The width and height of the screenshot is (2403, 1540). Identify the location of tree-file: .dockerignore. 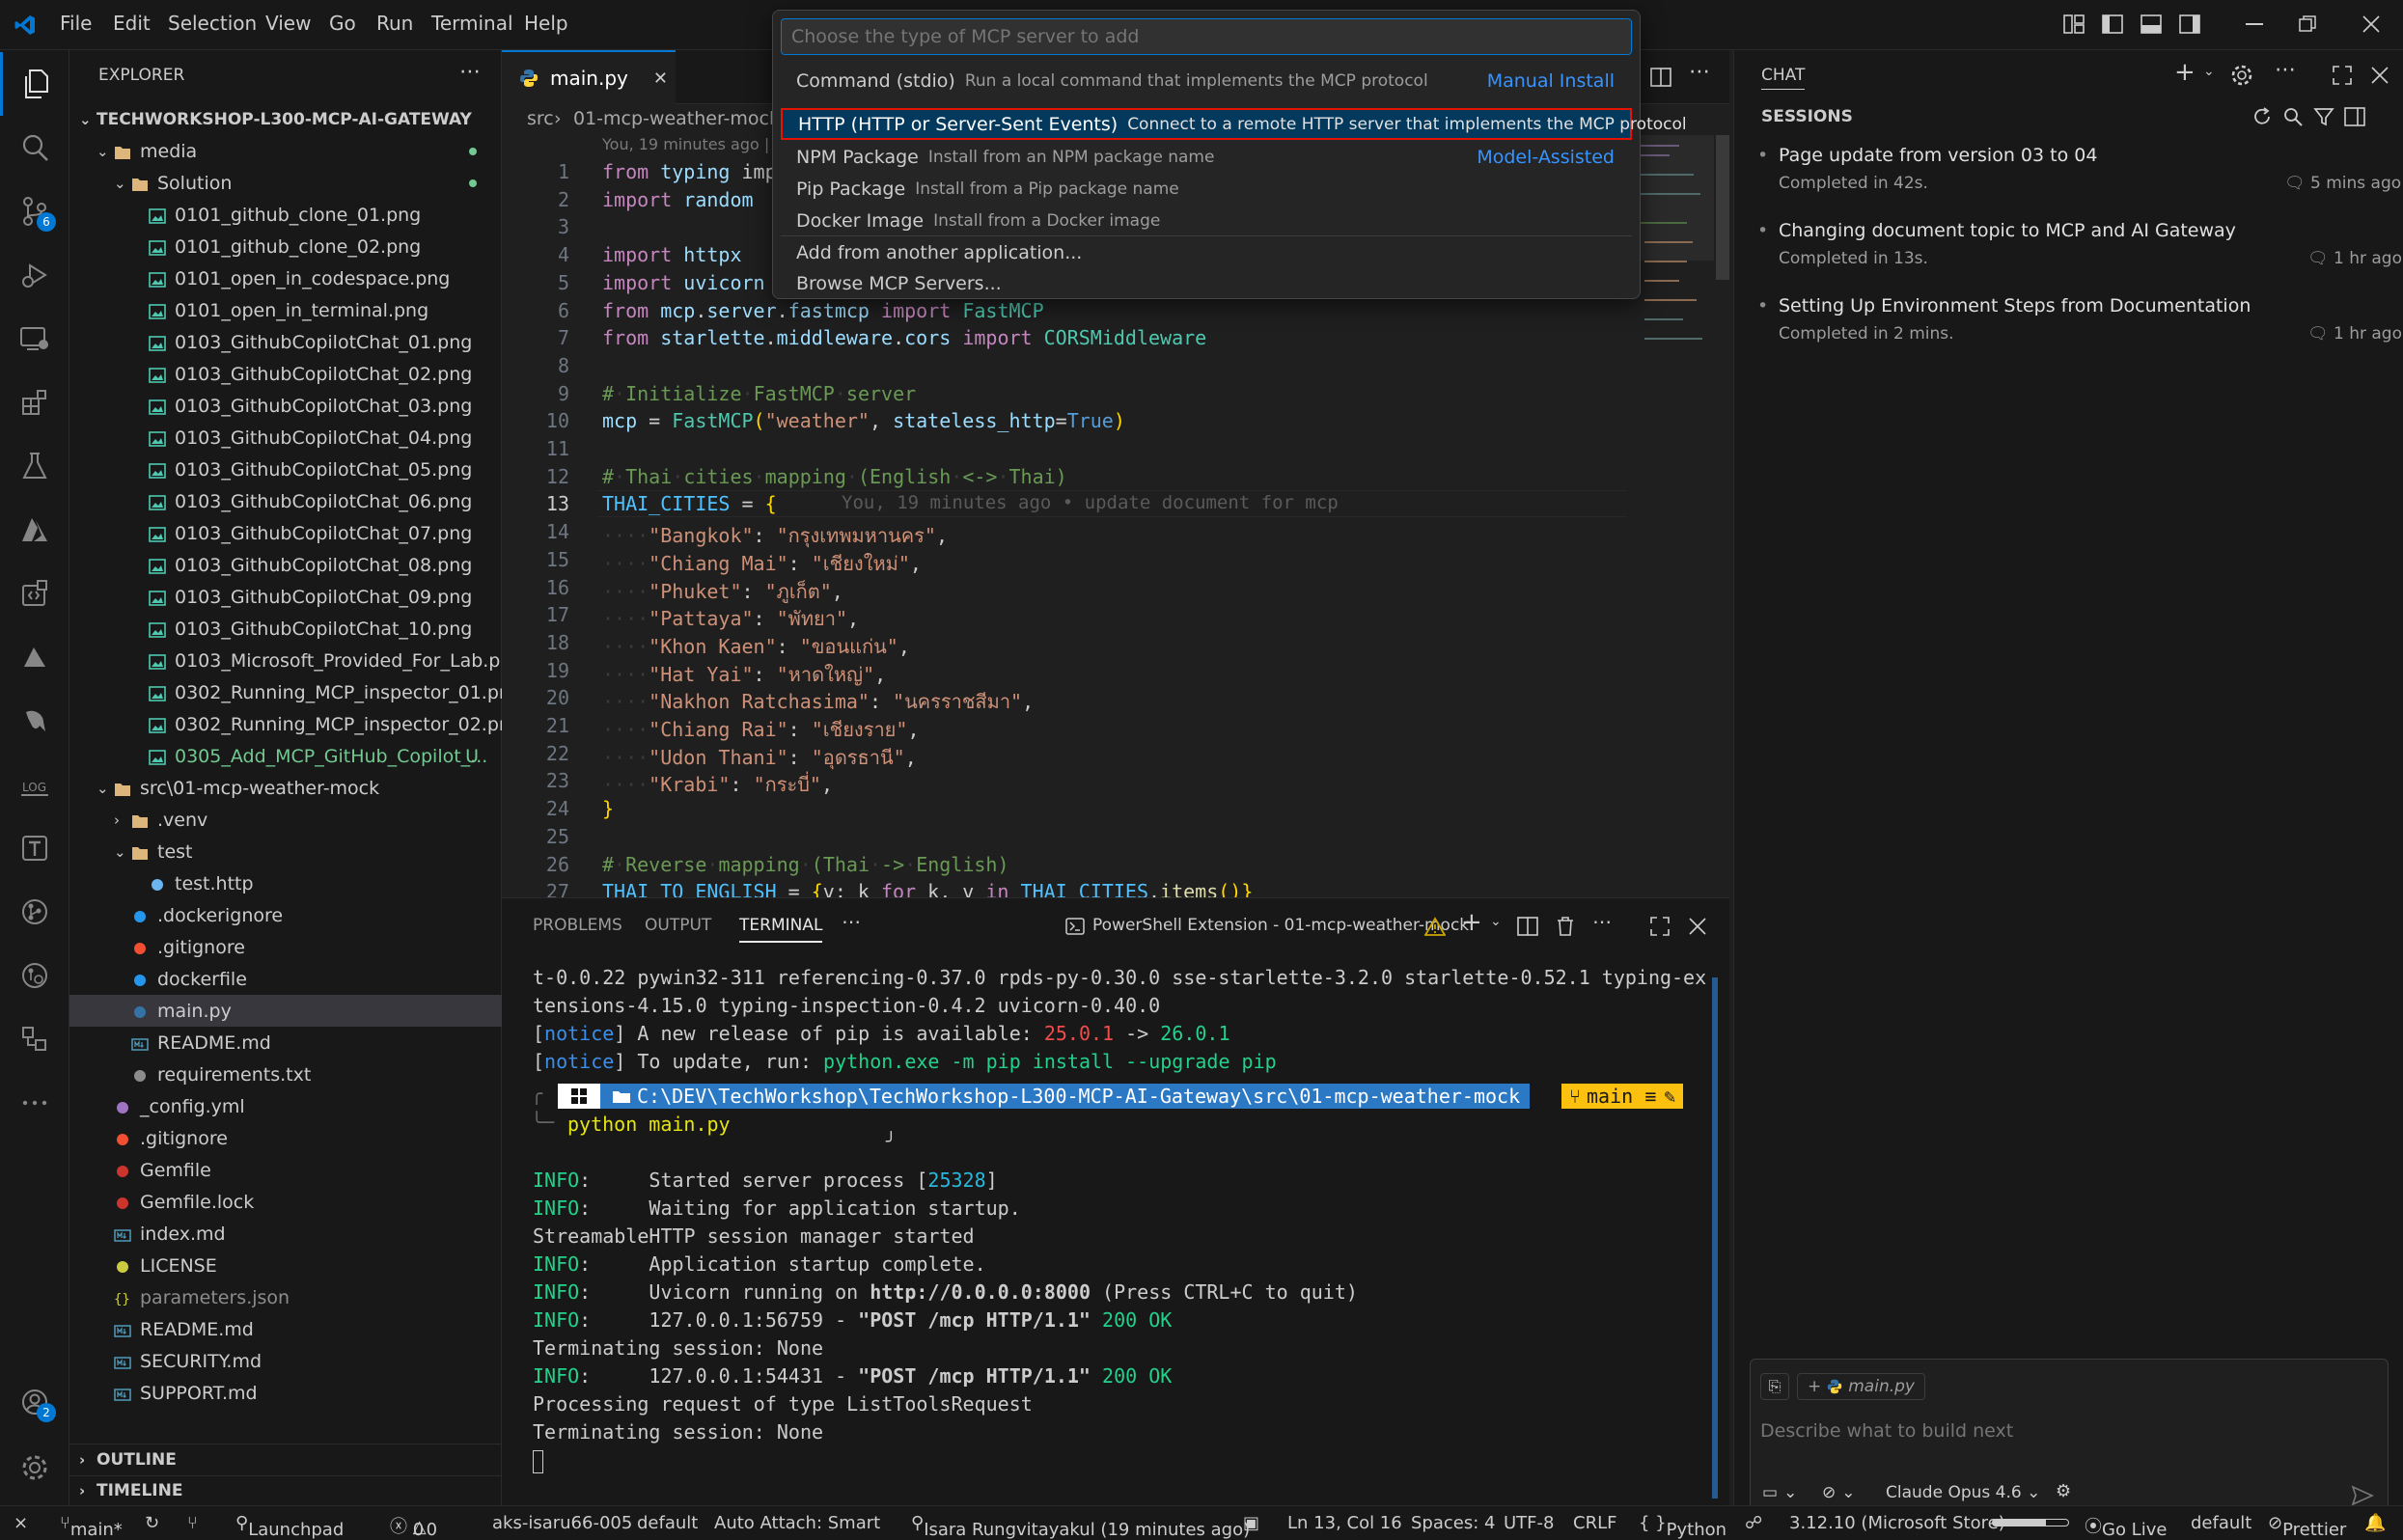
(286, 915).